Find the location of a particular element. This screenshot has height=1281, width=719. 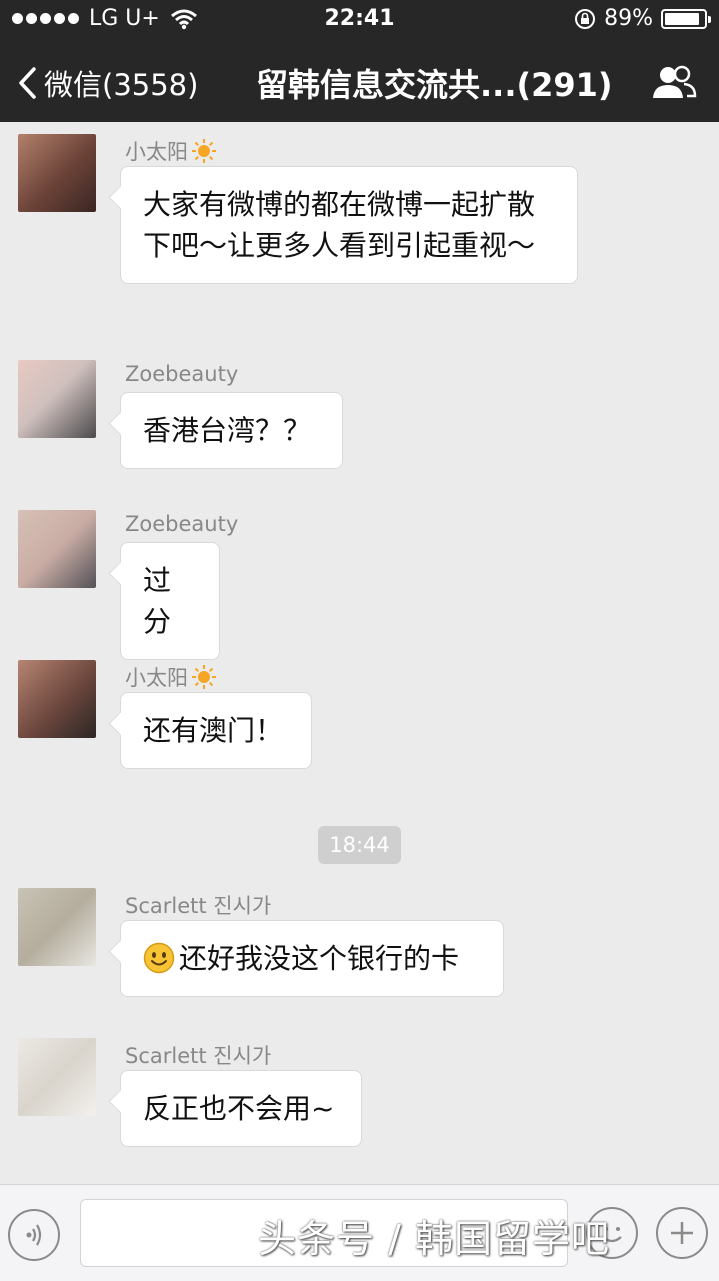

message-bubble: 大家有微博的都在微博一起扩散下吧～让更多人看到引起重视～ is located at coordinates (349, 225).